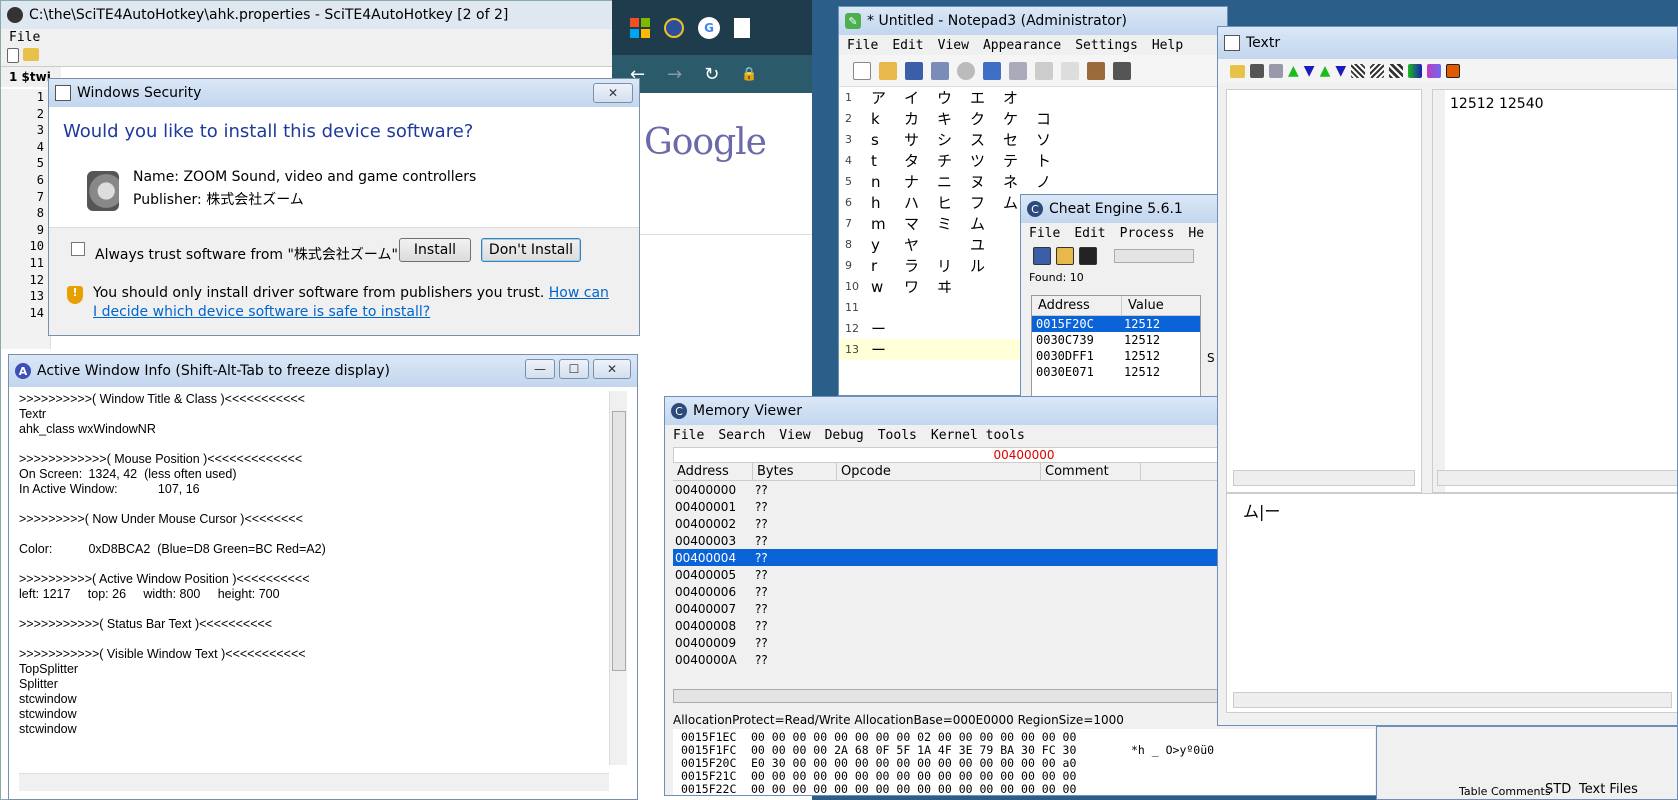 This screenshot has width=1678, height=800. What do you see at coordinates (1096, 70) in the screenshot?
I see `paste-icon` at bounding box center [1096, 70].